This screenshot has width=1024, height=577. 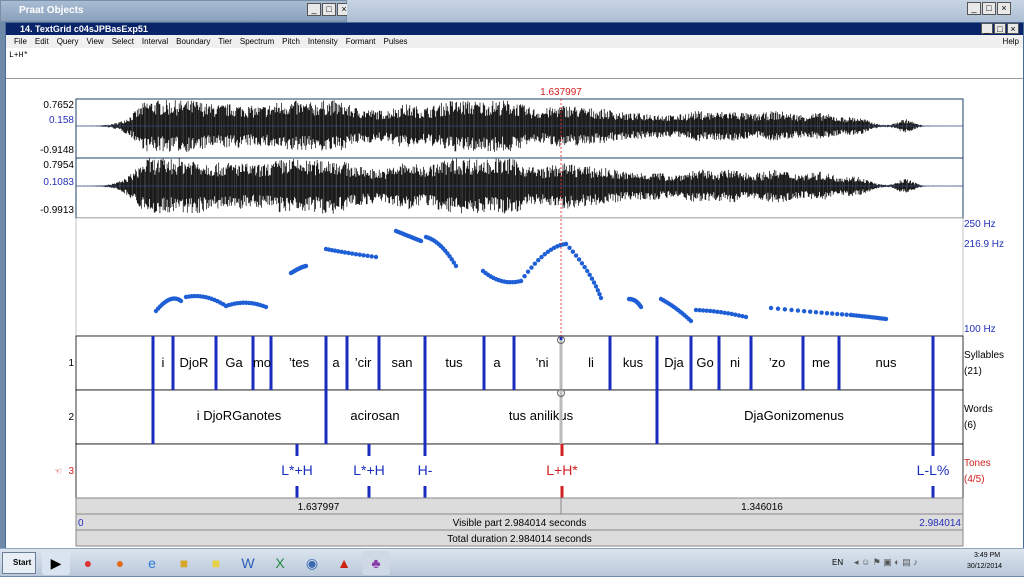 What do you see at coordinates (42, 41) in the screenshot?
I see `menu-edit: Edit` at bounding box center [42, 41].